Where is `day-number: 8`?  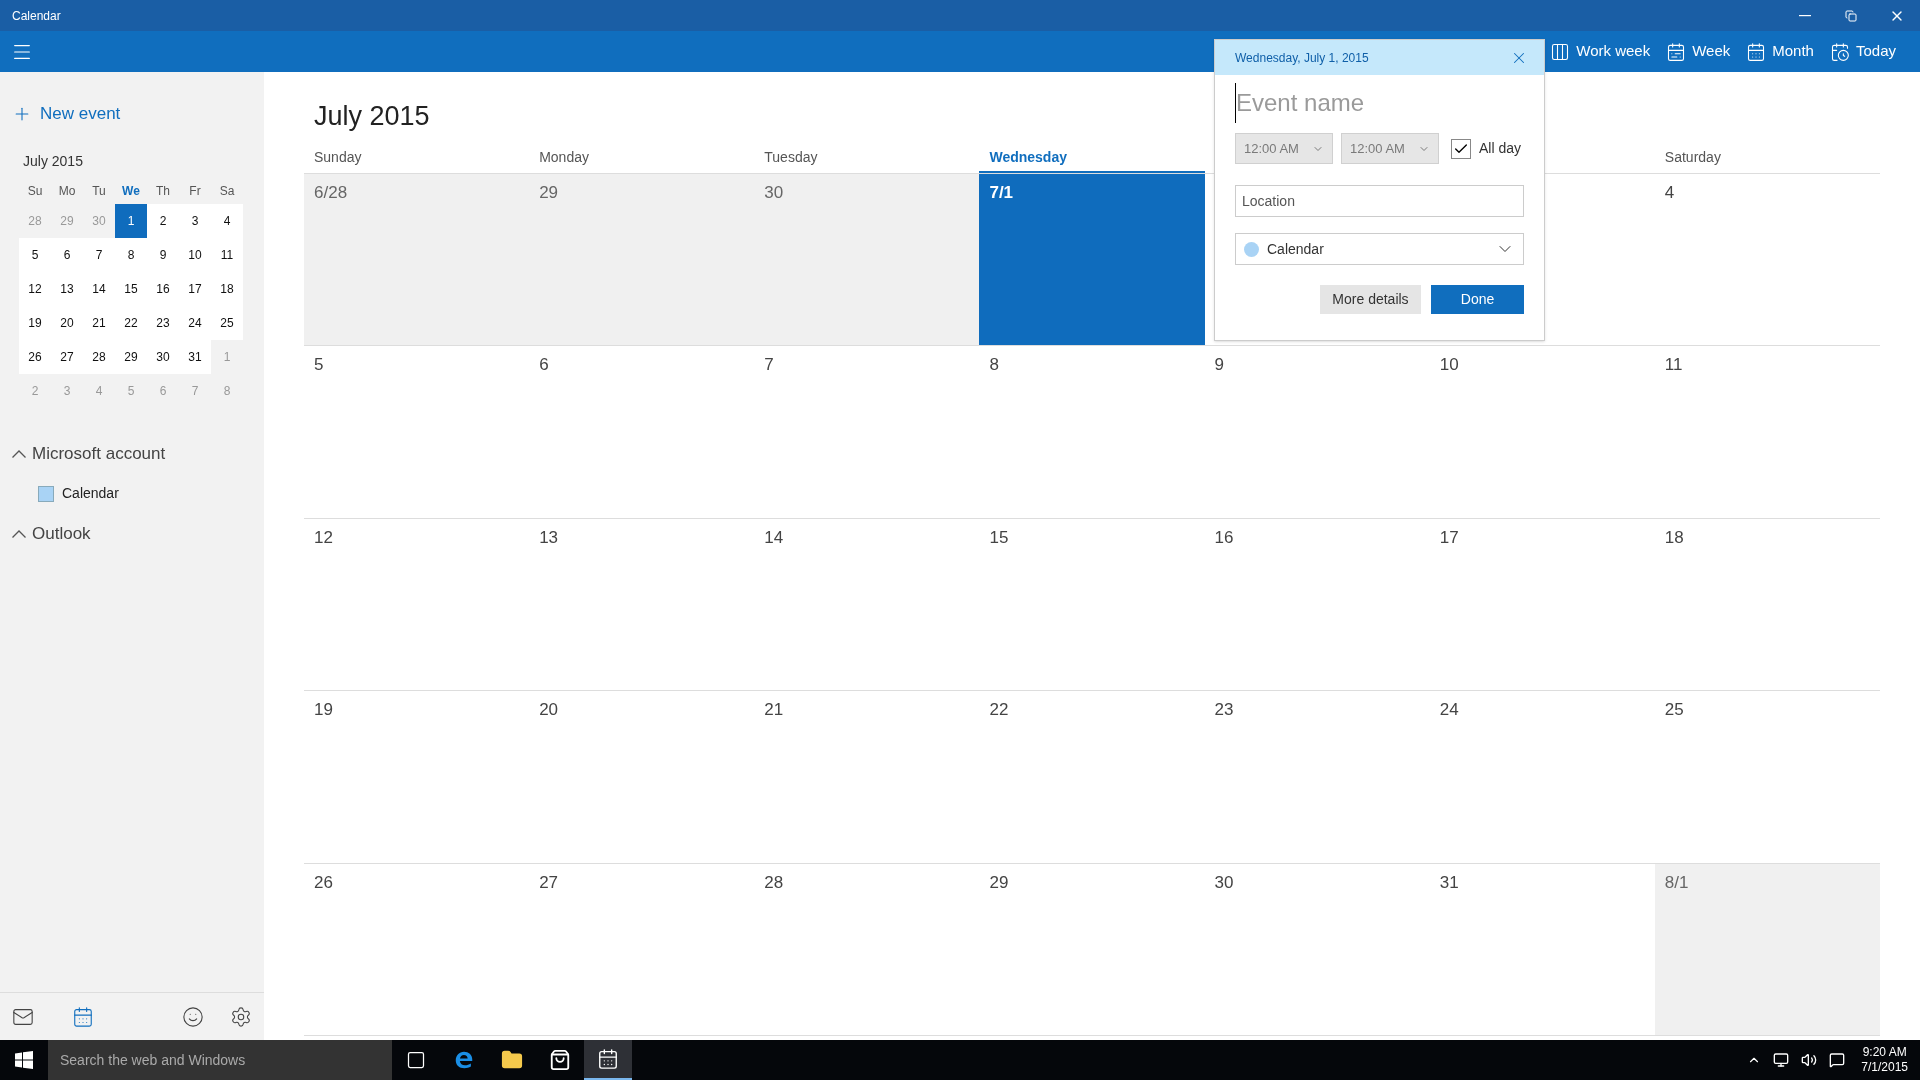
day-number: 8 is located at coordinates (994, 364).